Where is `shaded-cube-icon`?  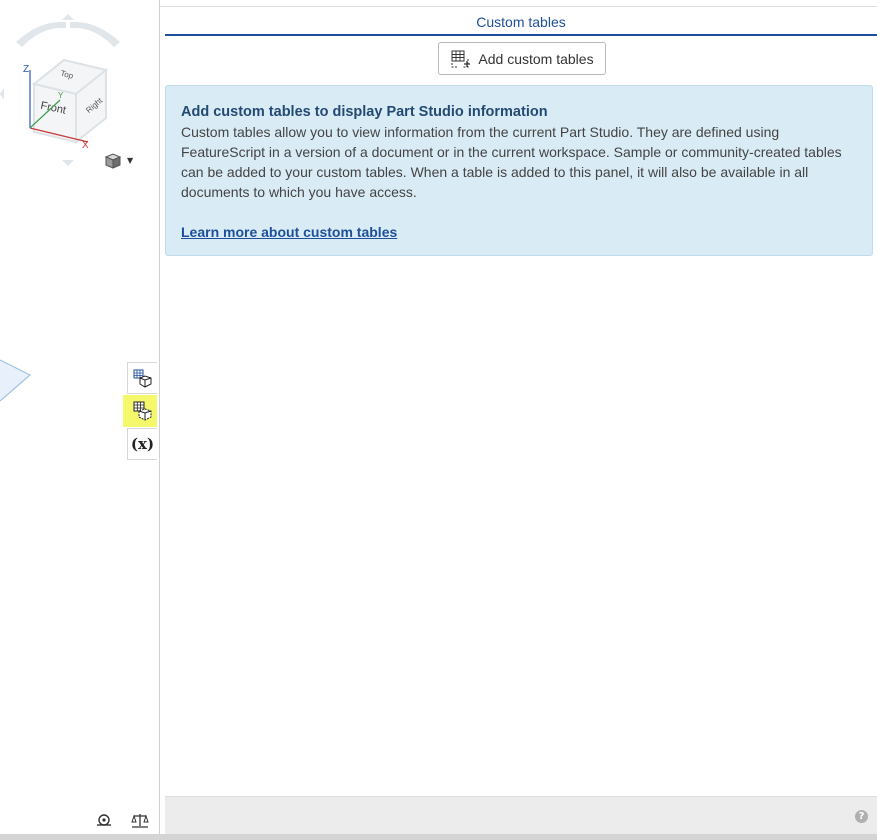
shaded-cube-icon is located at coordinates (113, 161).